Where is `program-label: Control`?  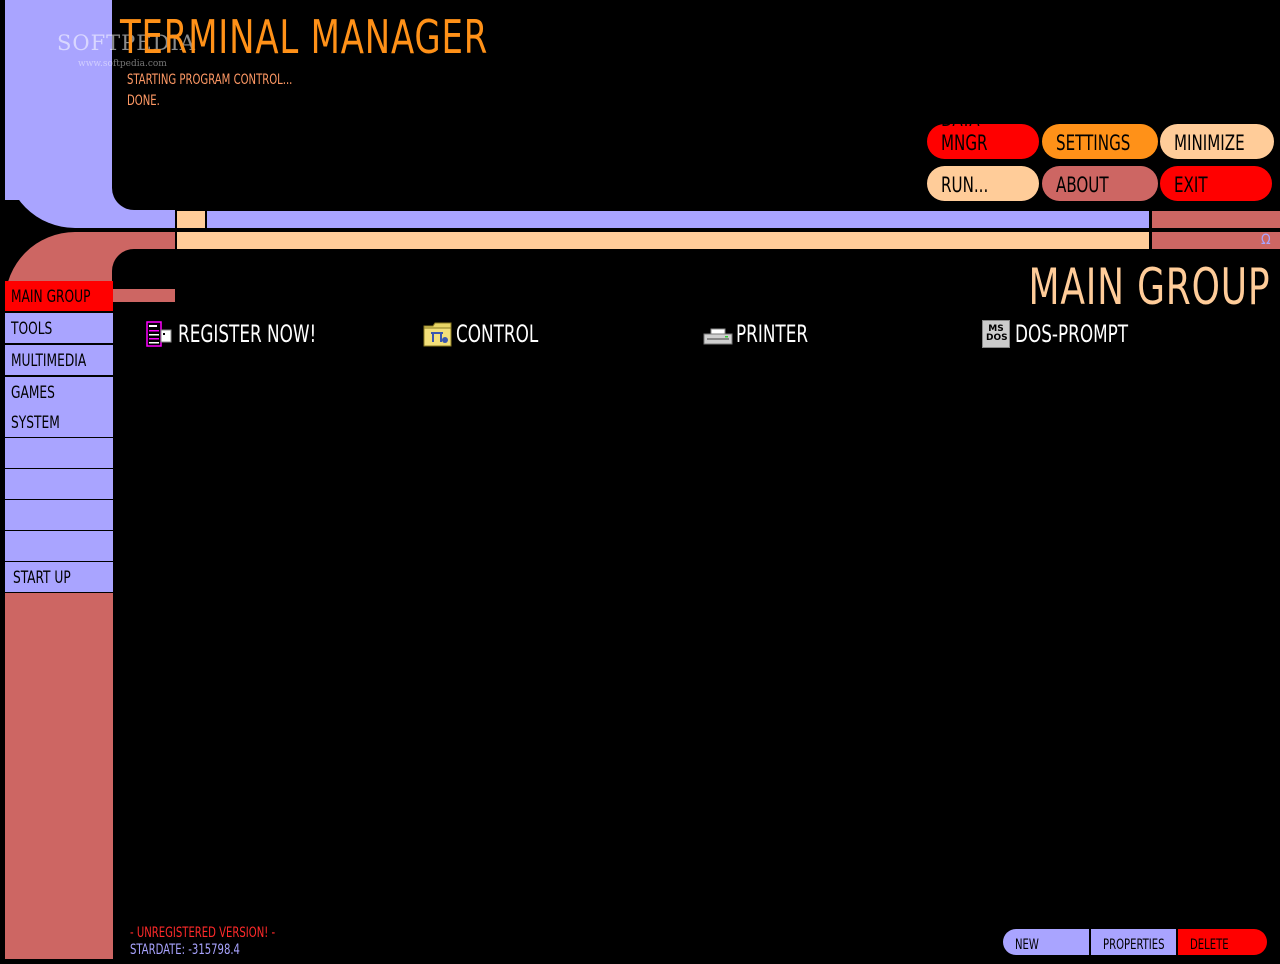 program-label: Control is located at coordinates (497, 334).